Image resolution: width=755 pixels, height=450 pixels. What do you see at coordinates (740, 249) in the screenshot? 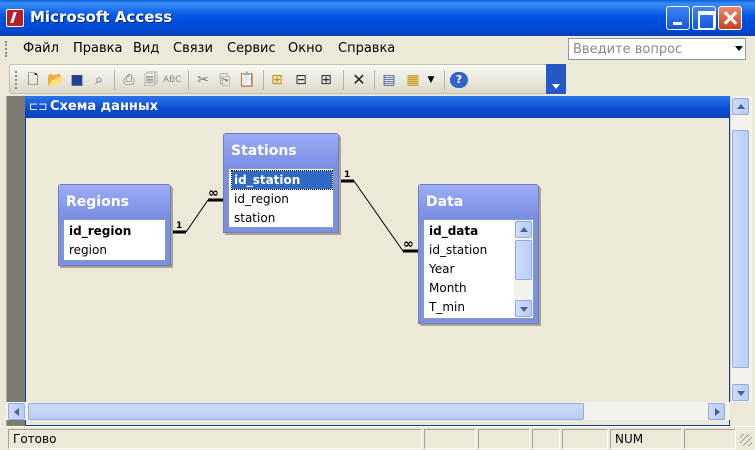
I see `vertical-scroll-thumb` at bounding box center [740, 249].